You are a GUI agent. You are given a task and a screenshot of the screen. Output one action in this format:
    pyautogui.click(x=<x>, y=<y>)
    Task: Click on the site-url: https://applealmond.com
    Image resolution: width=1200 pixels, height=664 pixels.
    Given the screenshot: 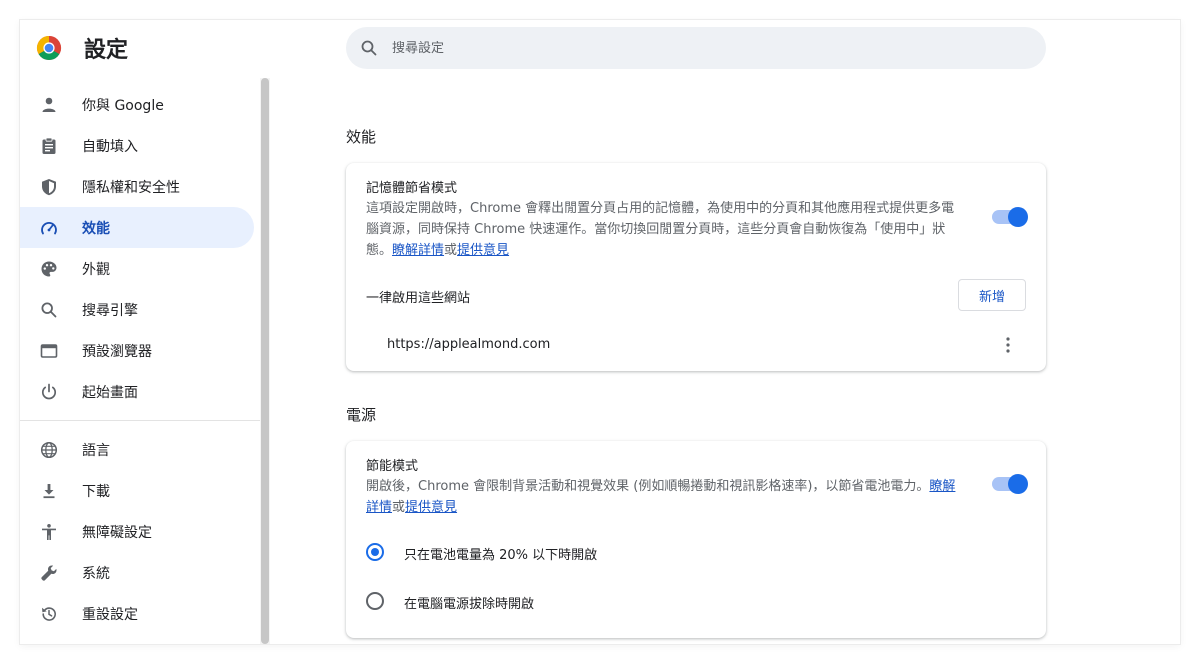 What is the action you would take?
    pyautogui.click(x=469, y=344)
    